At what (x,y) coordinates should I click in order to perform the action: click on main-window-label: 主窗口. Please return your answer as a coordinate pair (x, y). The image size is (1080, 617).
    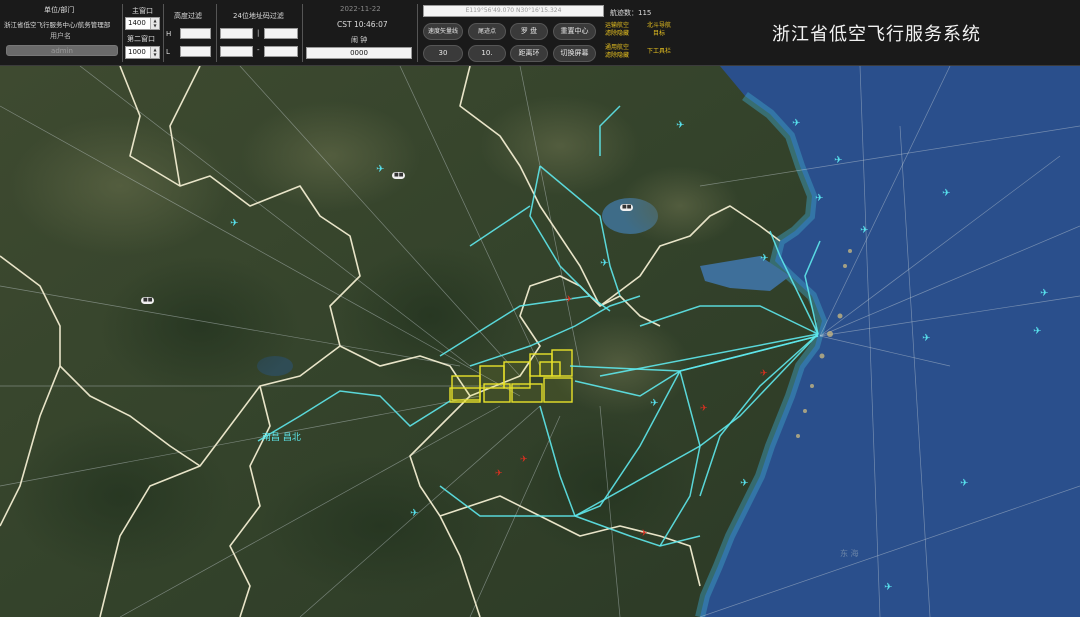
    Looking at the image, I should click on (142, 11).